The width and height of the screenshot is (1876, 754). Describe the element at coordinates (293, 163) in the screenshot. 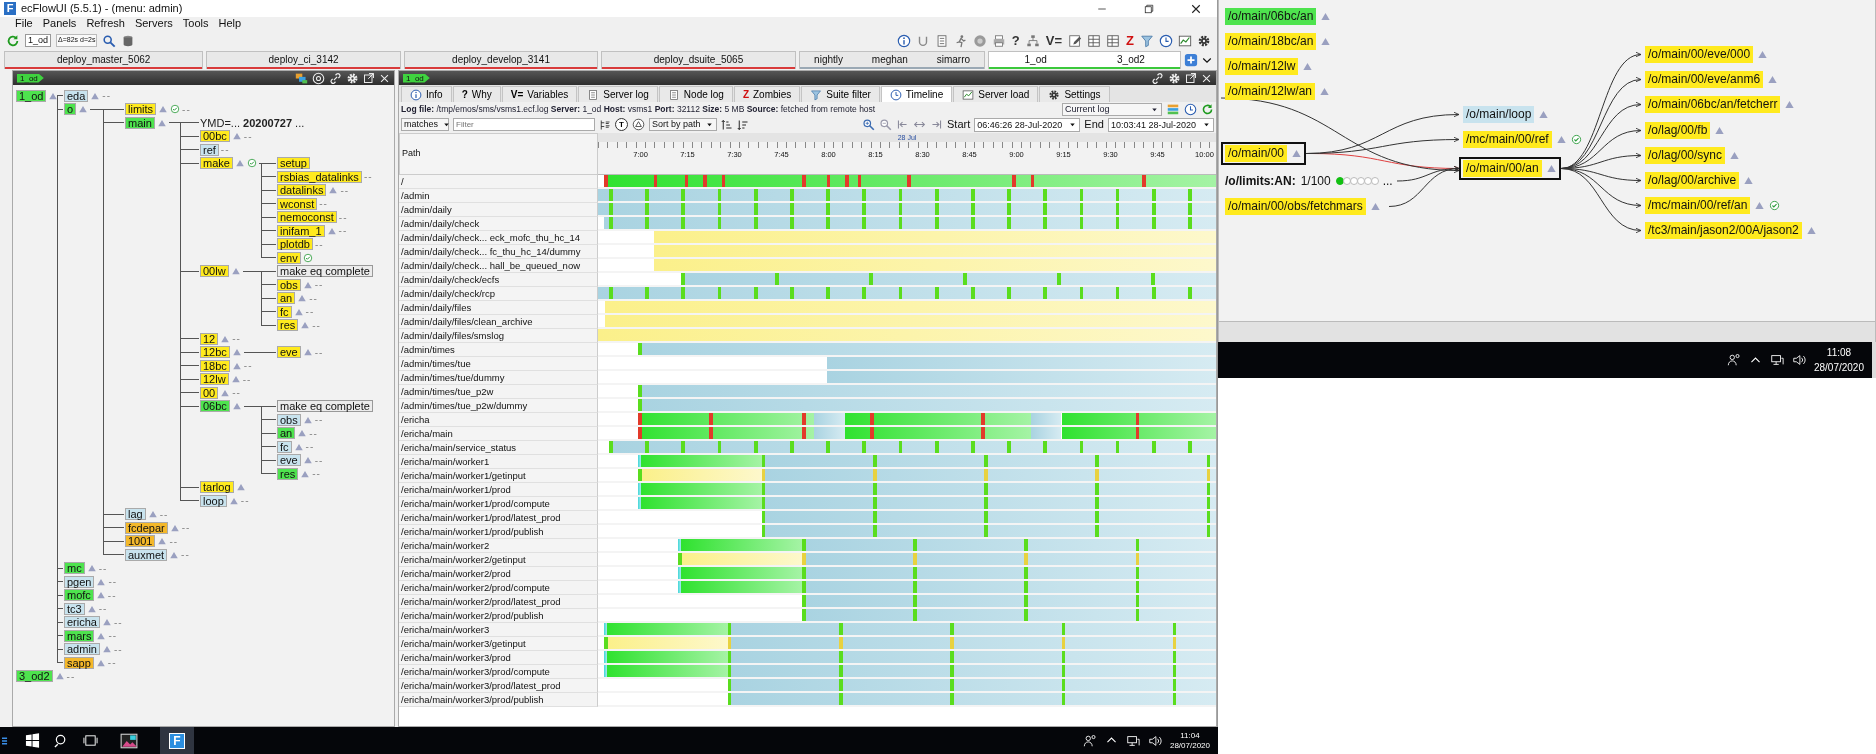

I see `tree-node: setup` at that location.